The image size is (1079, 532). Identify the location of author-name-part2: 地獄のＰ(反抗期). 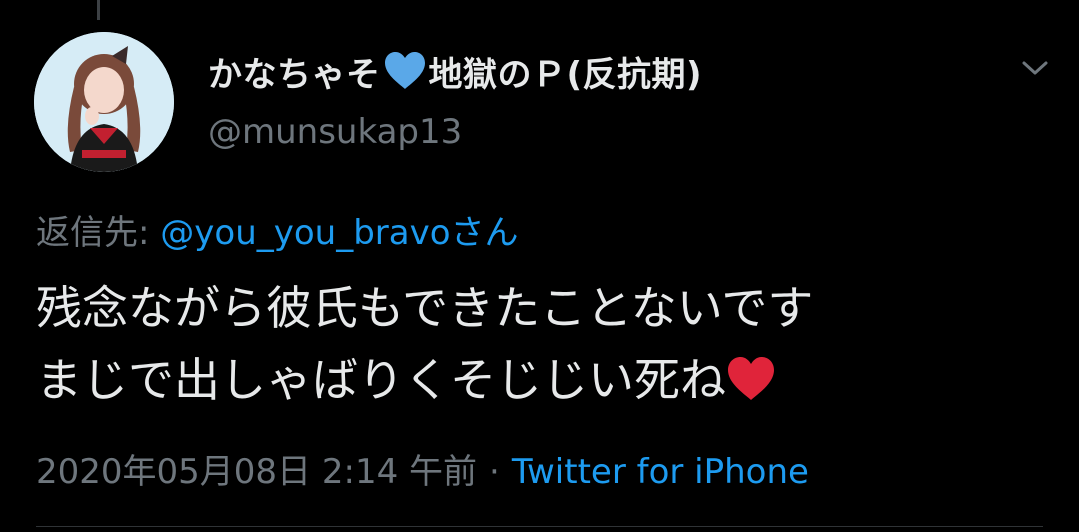
(565, 74).